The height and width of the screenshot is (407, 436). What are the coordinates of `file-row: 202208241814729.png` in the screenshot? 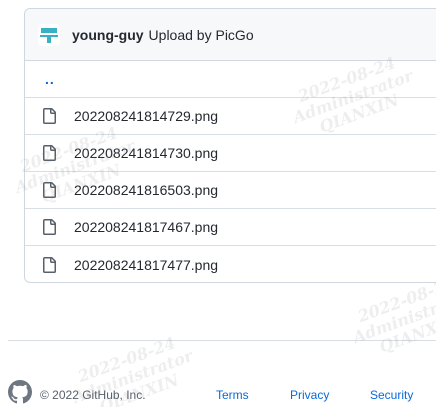 It's located at (230, 116).